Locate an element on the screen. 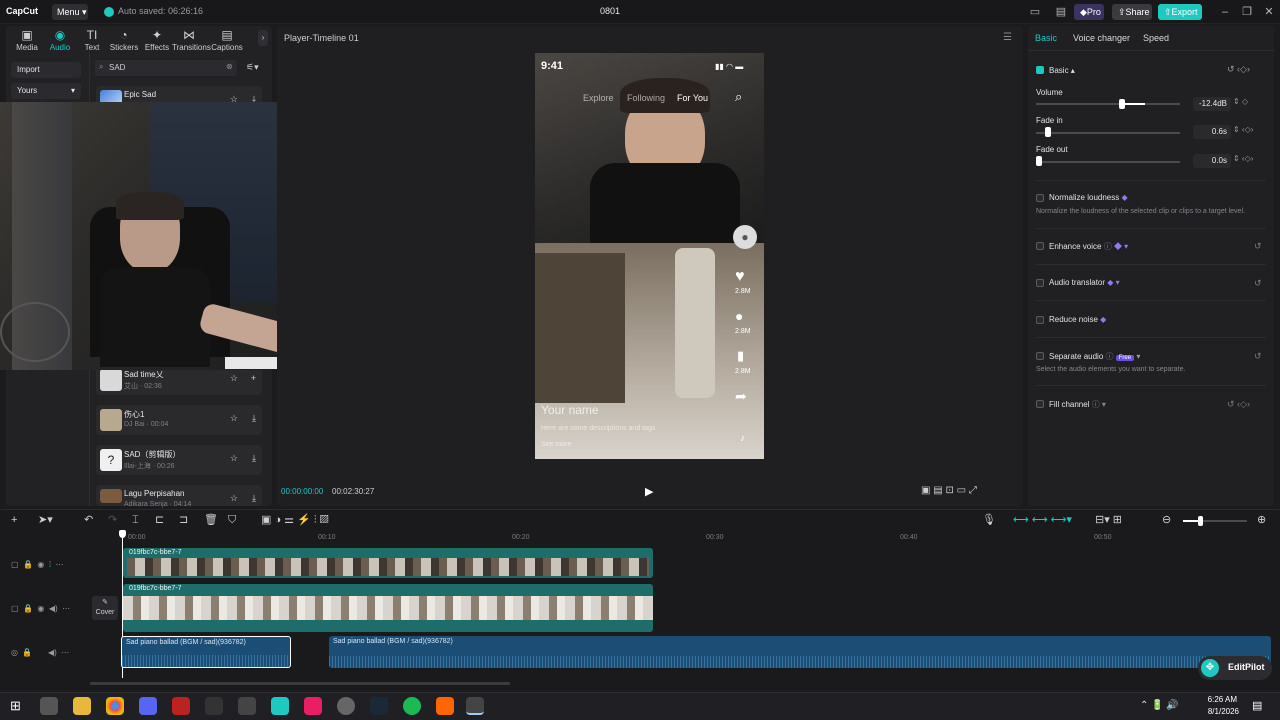  tab-stickers: ◔ Stickers is located at coordinates (124, 40).